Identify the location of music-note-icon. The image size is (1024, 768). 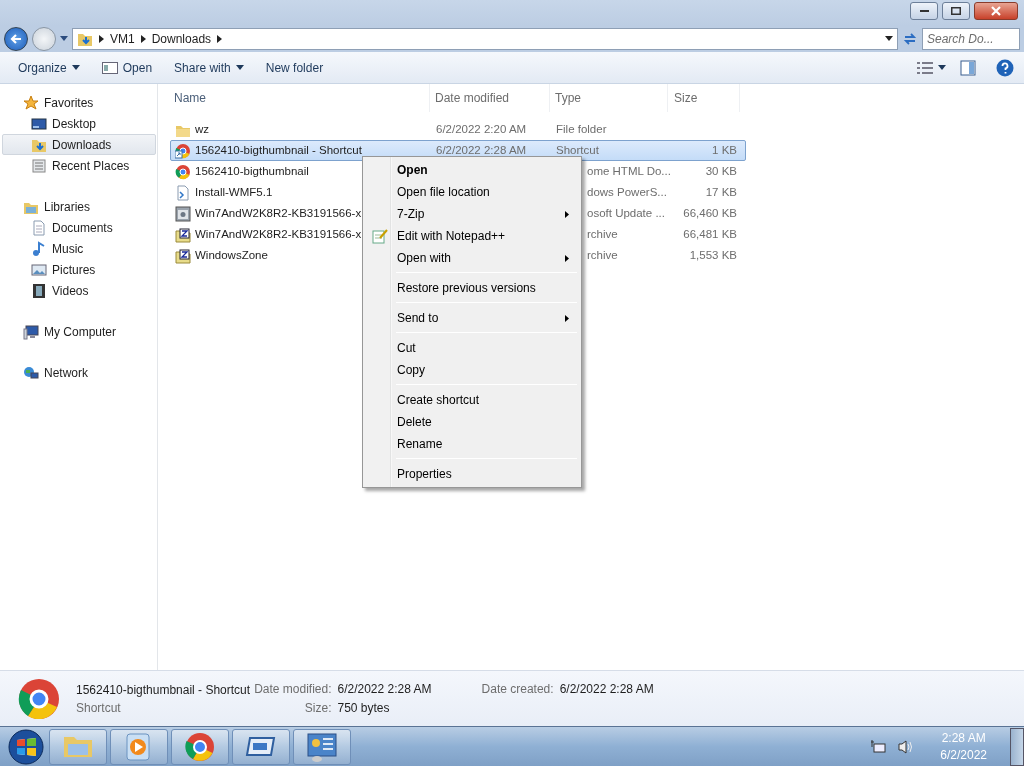
(39, 248).